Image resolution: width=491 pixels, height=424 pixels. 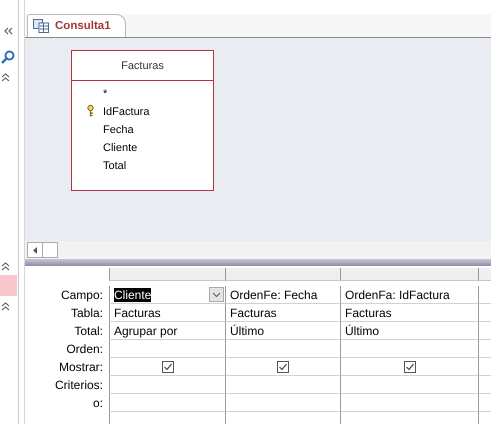 What do you see at coordinates (118, 130) in the screenshot?
I see `field-item: Fecha` at bounding box center [118, 130].